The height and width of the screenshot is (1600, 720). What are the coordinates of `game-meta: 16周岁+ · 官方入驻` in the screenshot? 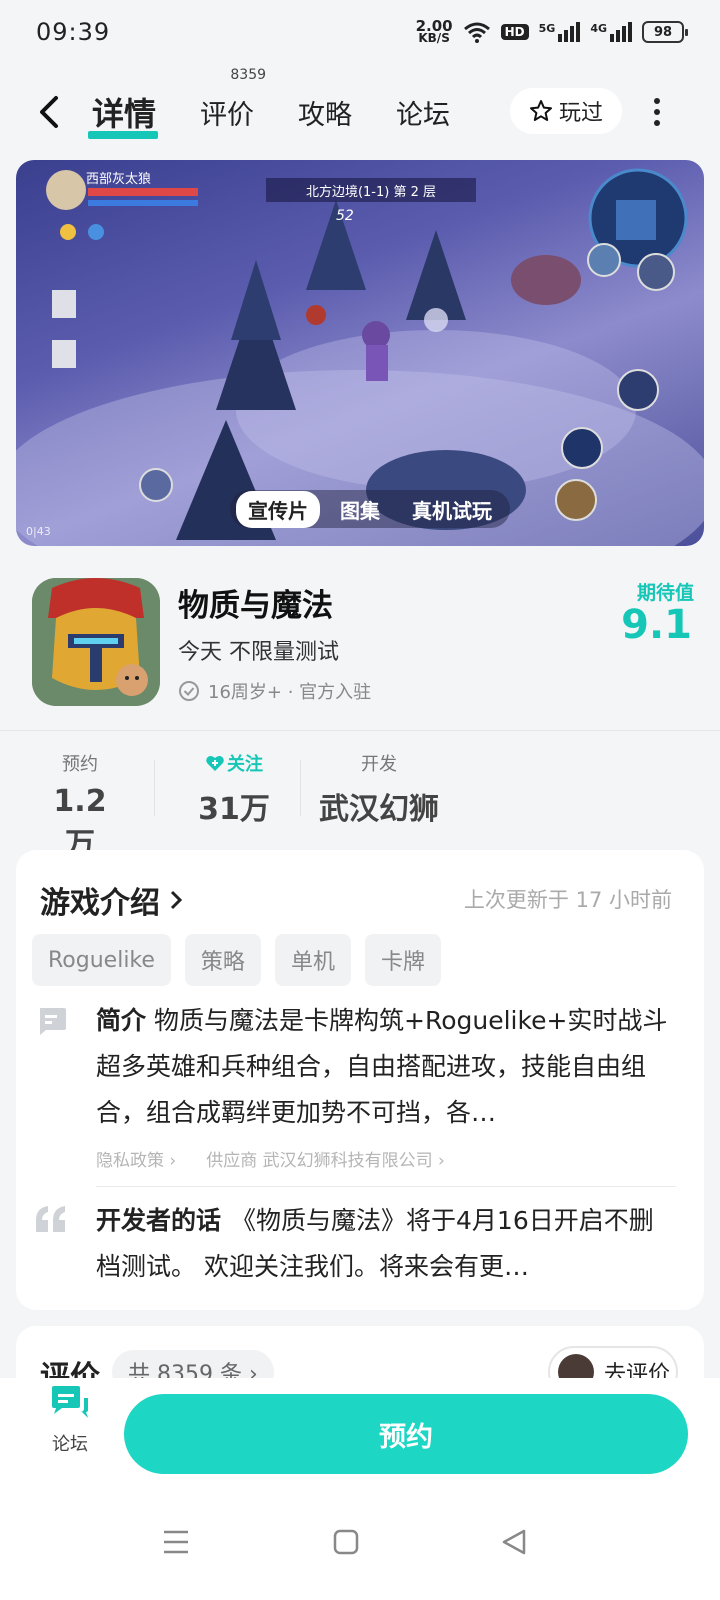 It's located at (274, 691).